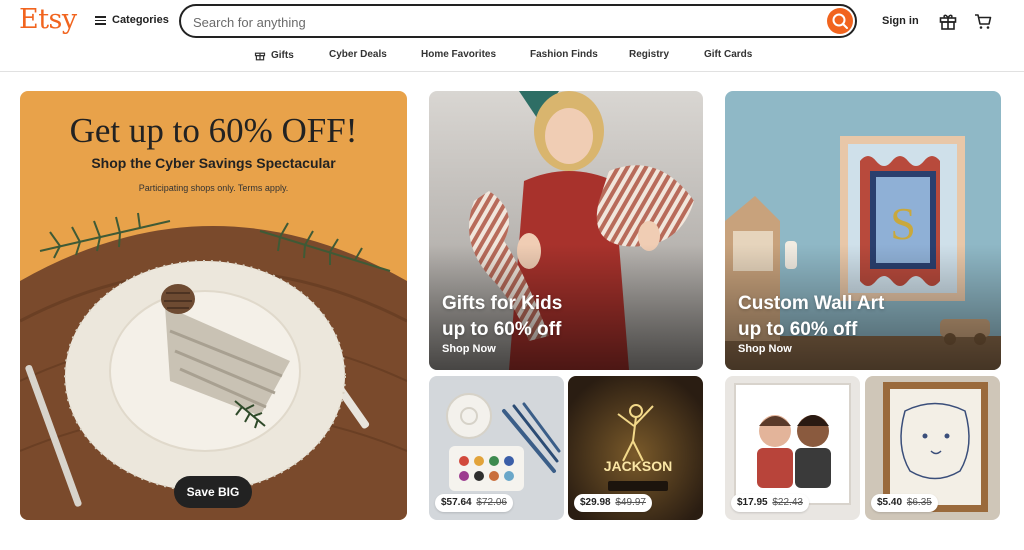 The width and height of the screenshot is (1024, 550). Describe the element at coordinates (811, 303) in the screenshot. I see `promo-title-line1: Custom Wall Art` at that location.